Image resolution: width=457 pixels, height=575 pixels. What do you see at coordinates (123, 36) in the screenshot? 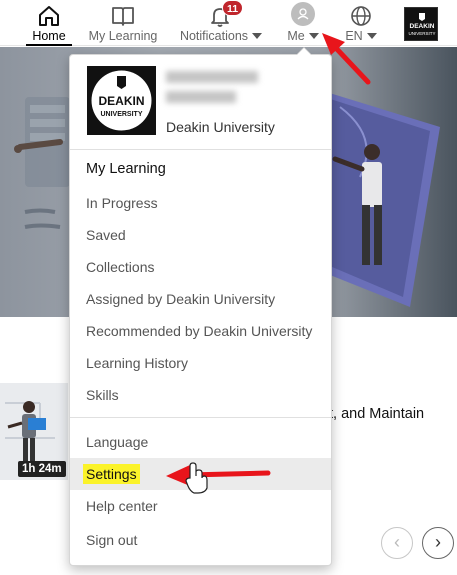
I see `nav-my-learning-label: My Learning` at bounding box center [123, 36].